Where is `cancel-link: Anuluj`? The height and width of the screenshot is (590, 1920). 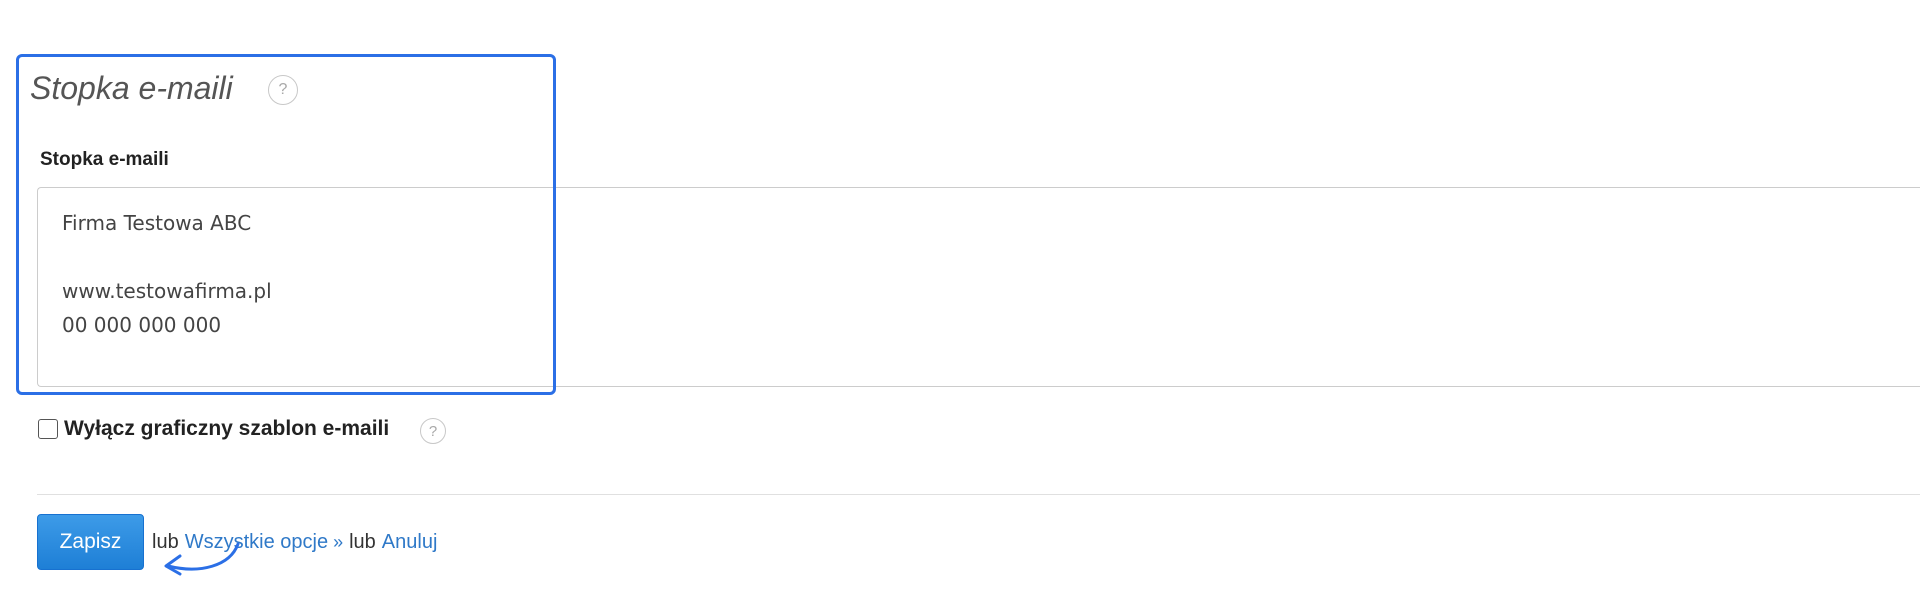 cancel-link: Anuluj is located at coordinates (410, 542).